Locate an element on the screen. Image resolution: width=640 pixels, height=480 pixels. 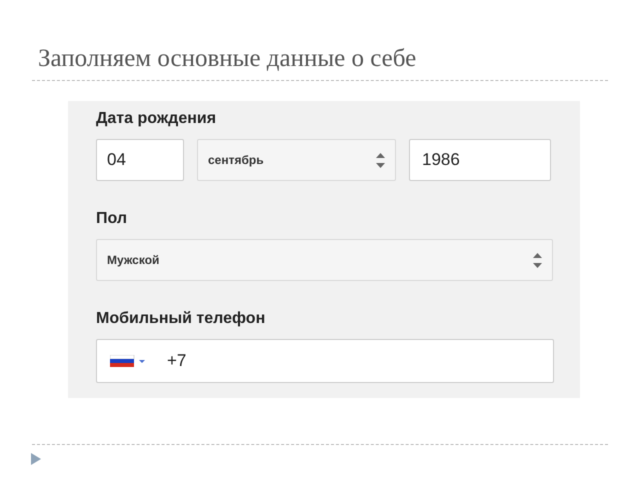
bullet-triangle-icon is located at coordinates (36, 459).